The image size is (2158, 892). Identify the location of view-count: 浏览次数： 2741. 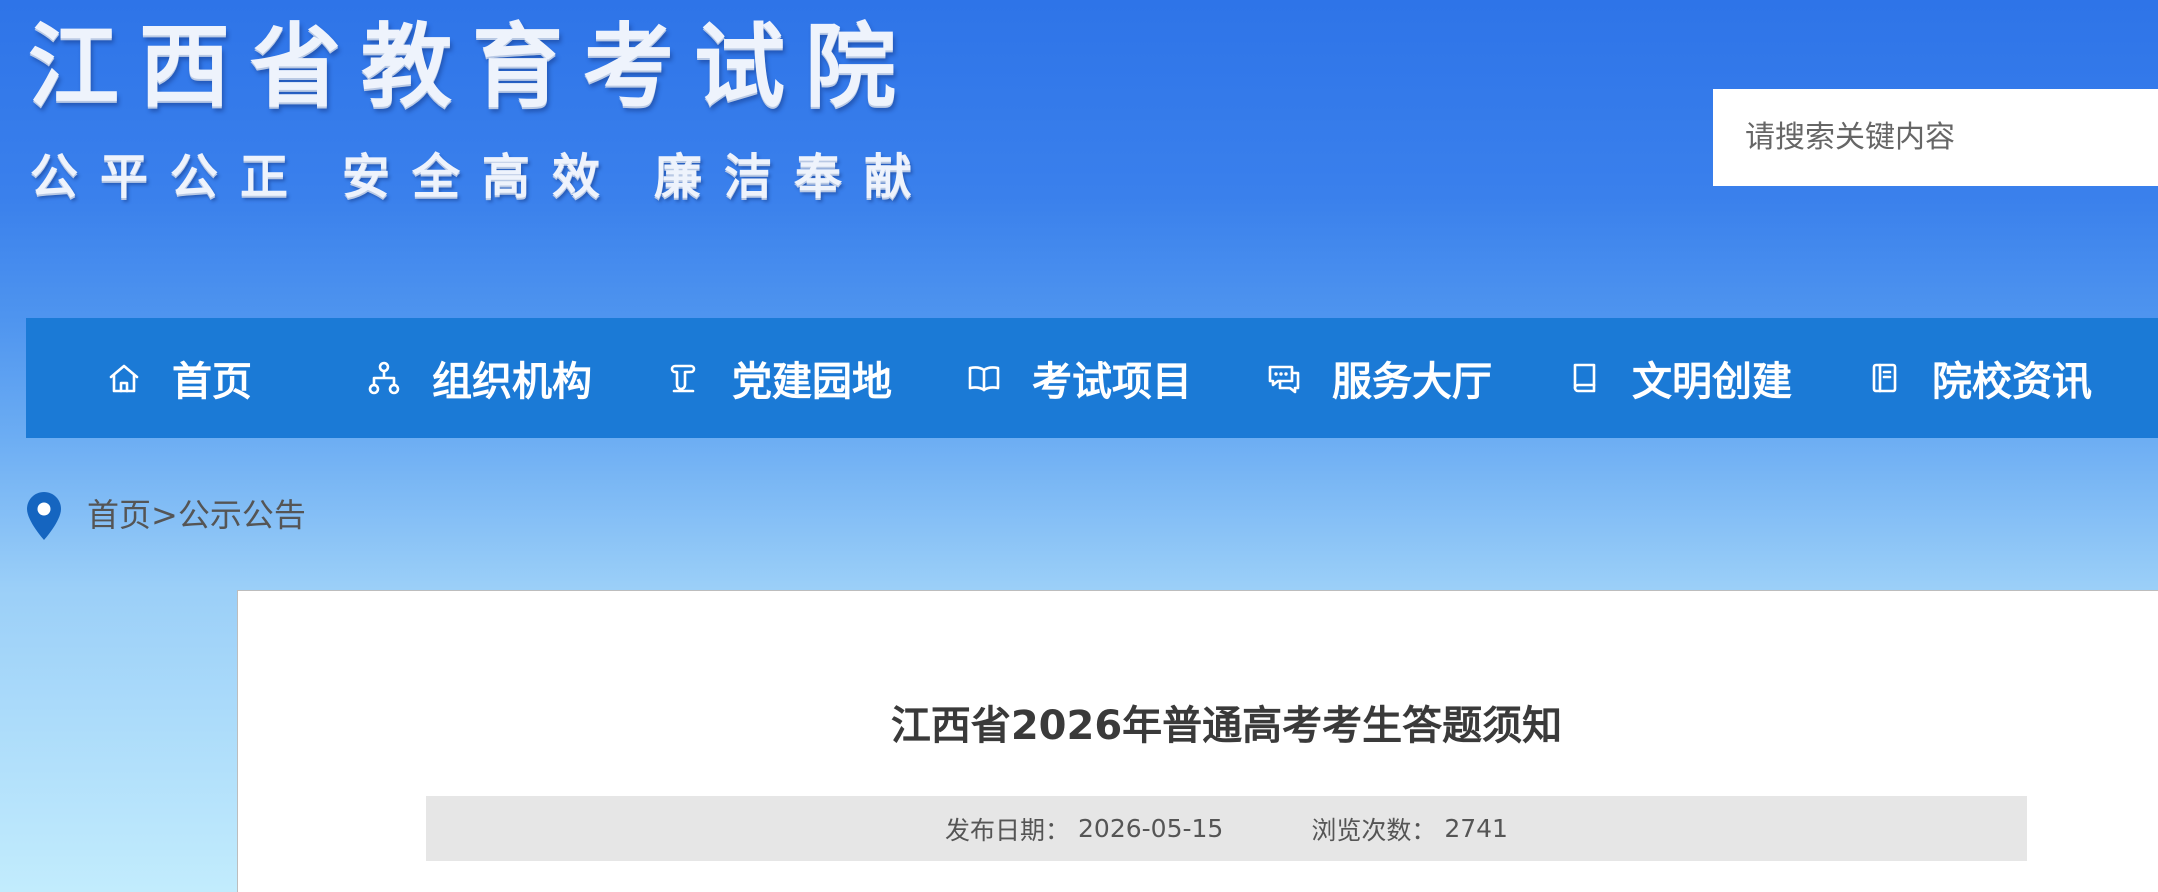
(1409, 829).